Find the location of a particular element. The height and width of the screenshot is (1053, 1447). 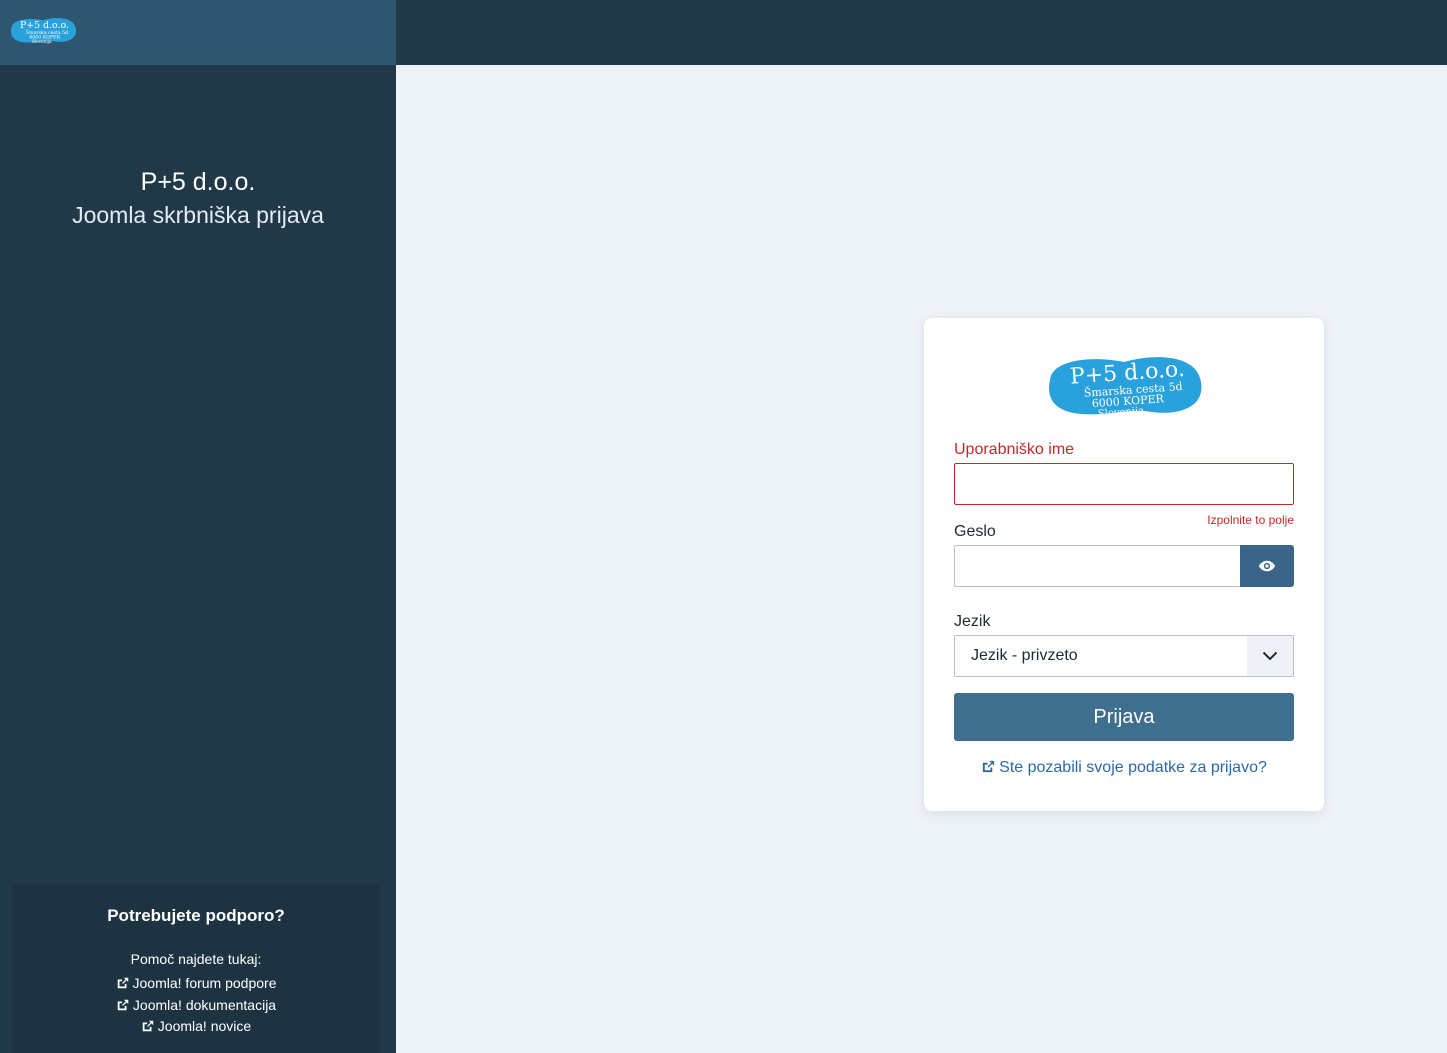

support-link-news: Joomla! novice is located at coordinates (196, 1026).